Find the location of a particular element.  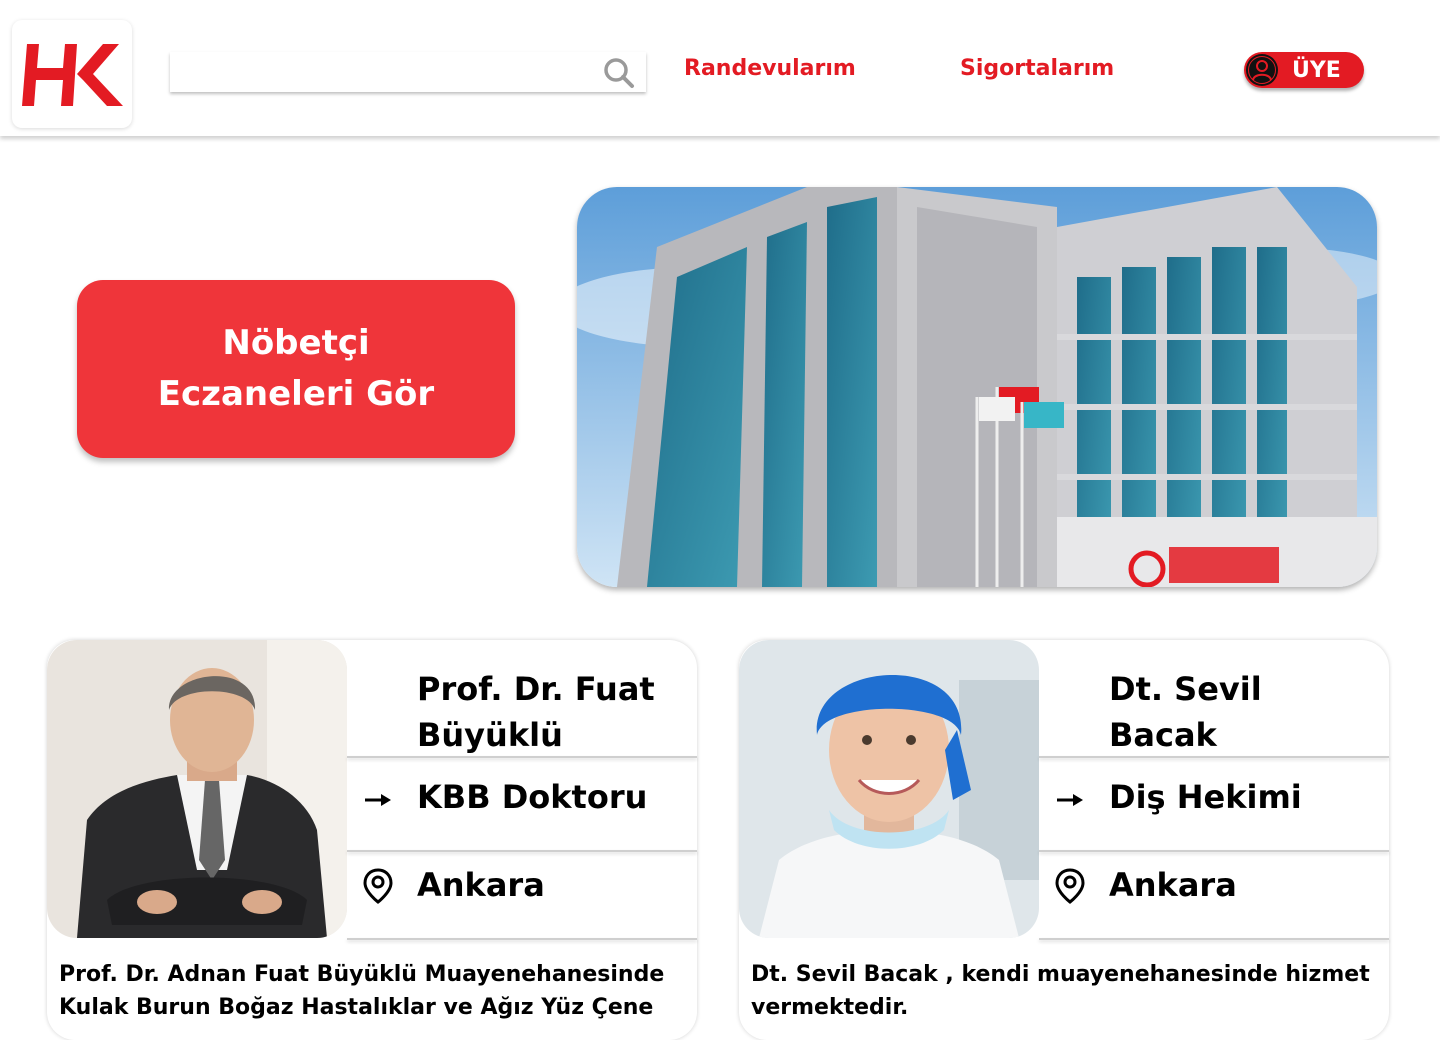

member-button: ÜYE is located at coordinates (1304, 70).